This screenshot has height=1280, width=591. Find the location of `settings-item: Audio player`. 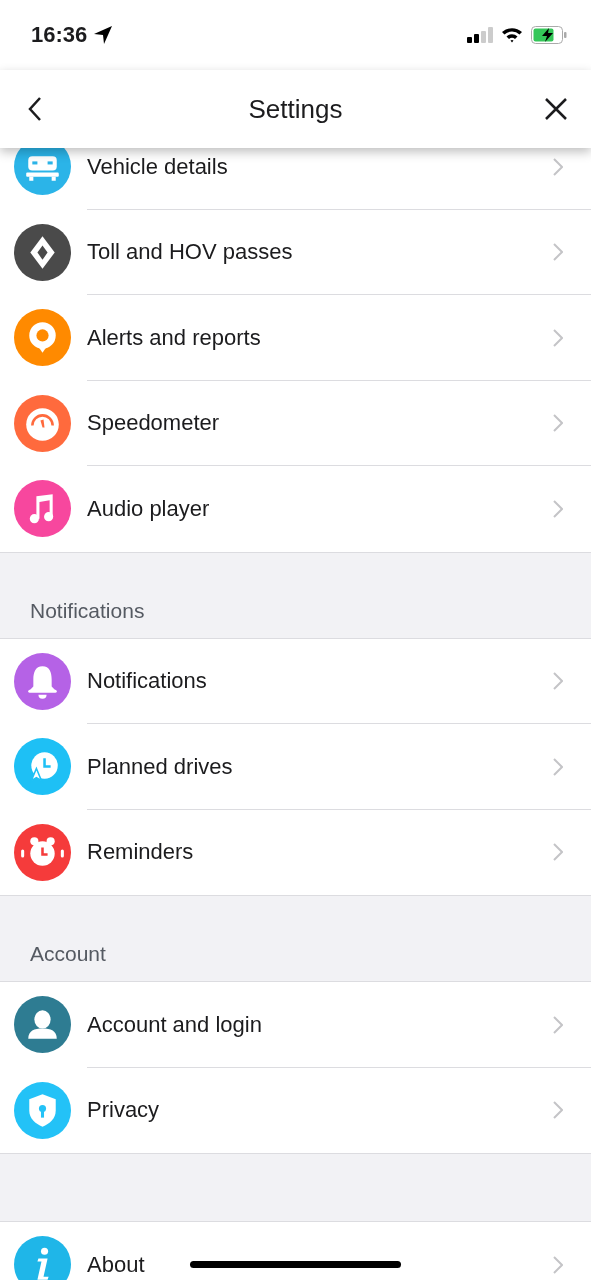

settings-item: Audio player is located at coordinates (295, 509).